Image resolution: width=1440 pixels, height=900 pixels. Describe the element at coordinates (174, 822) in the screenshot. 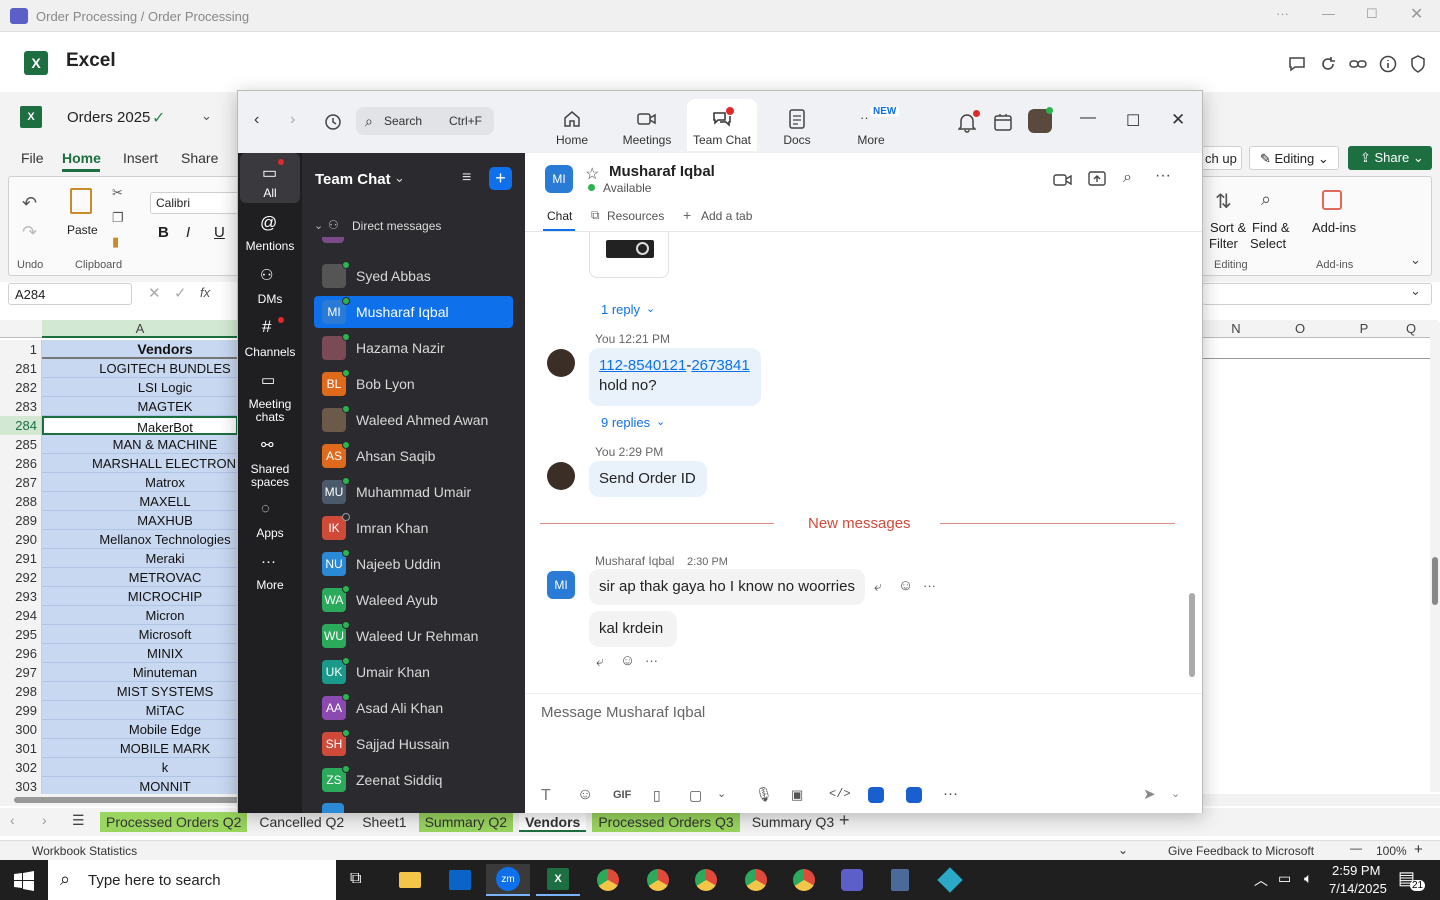

I see `sheet-tab: Processed Orders Q2` at that location.